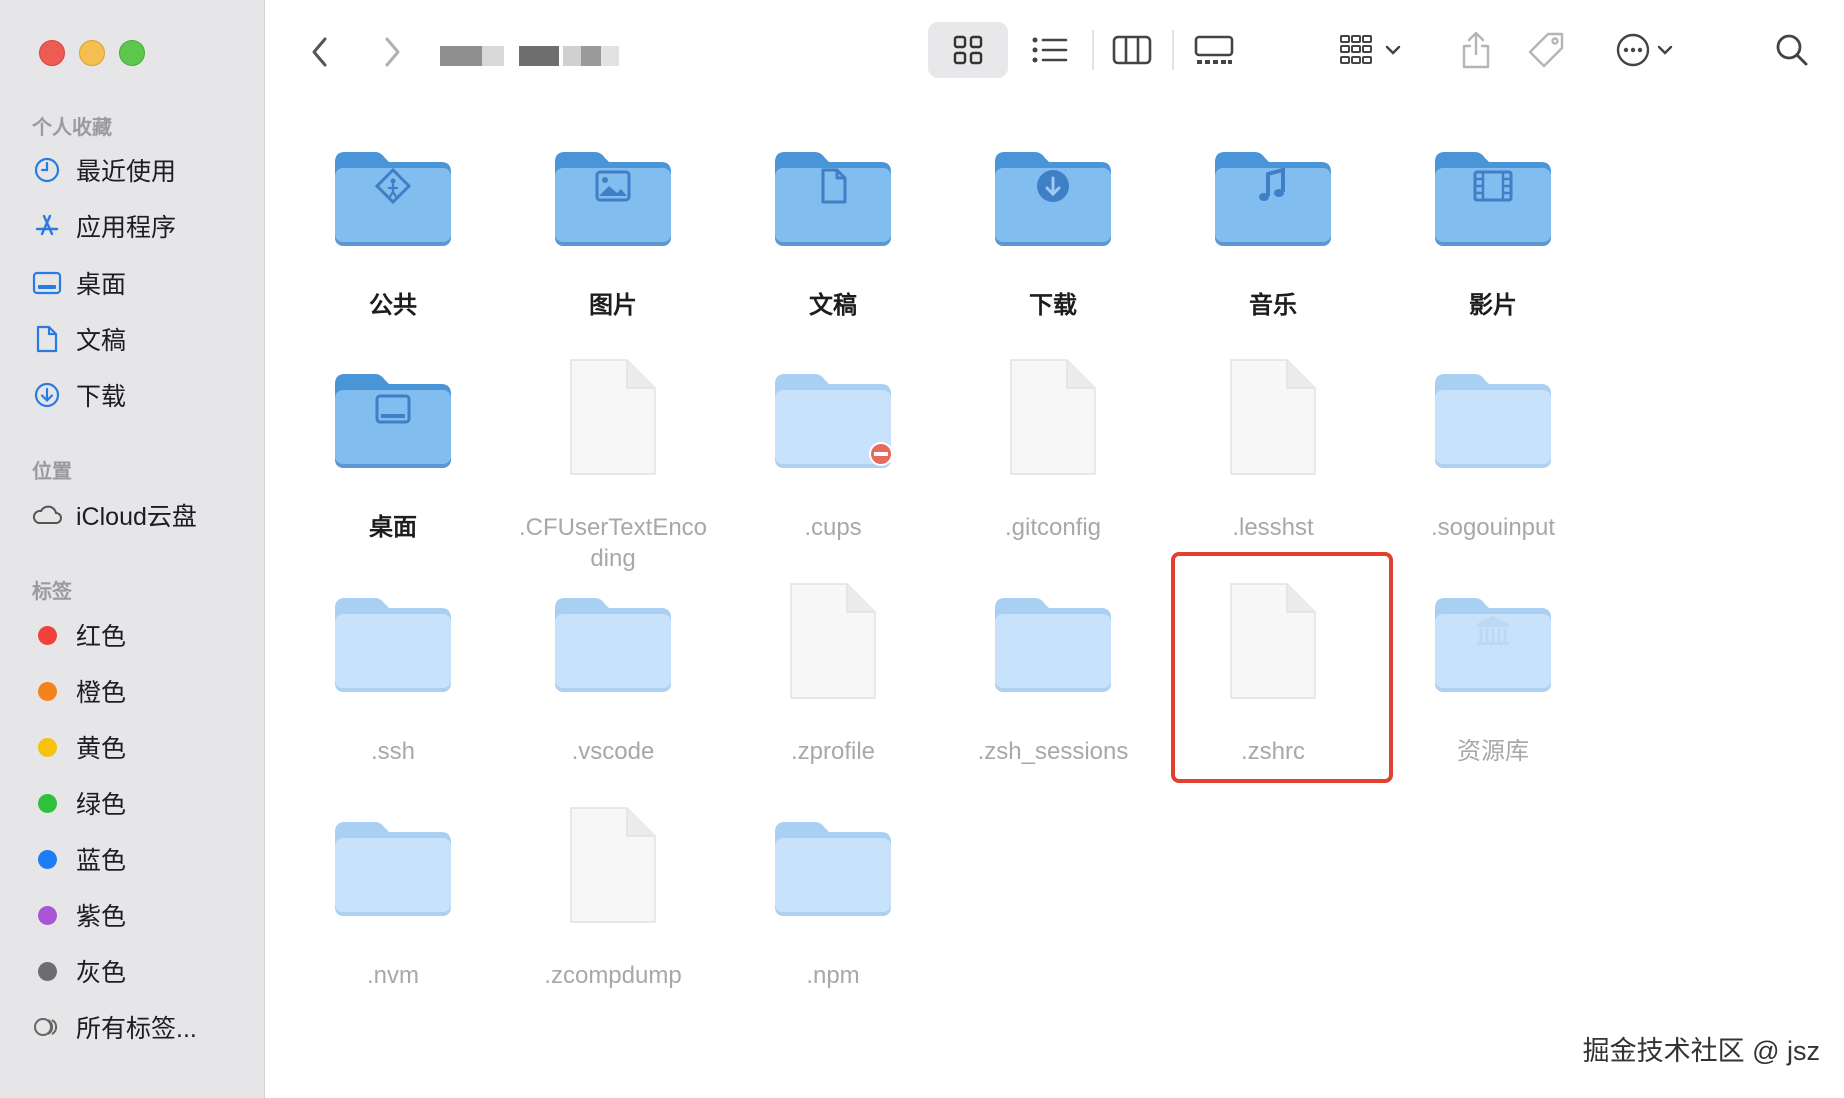 The height and width of the screenshot is (1098, 1844). Describe the element at coordinates (1053, 305) in the screenshot. I see `item-name: 下载` at that location.